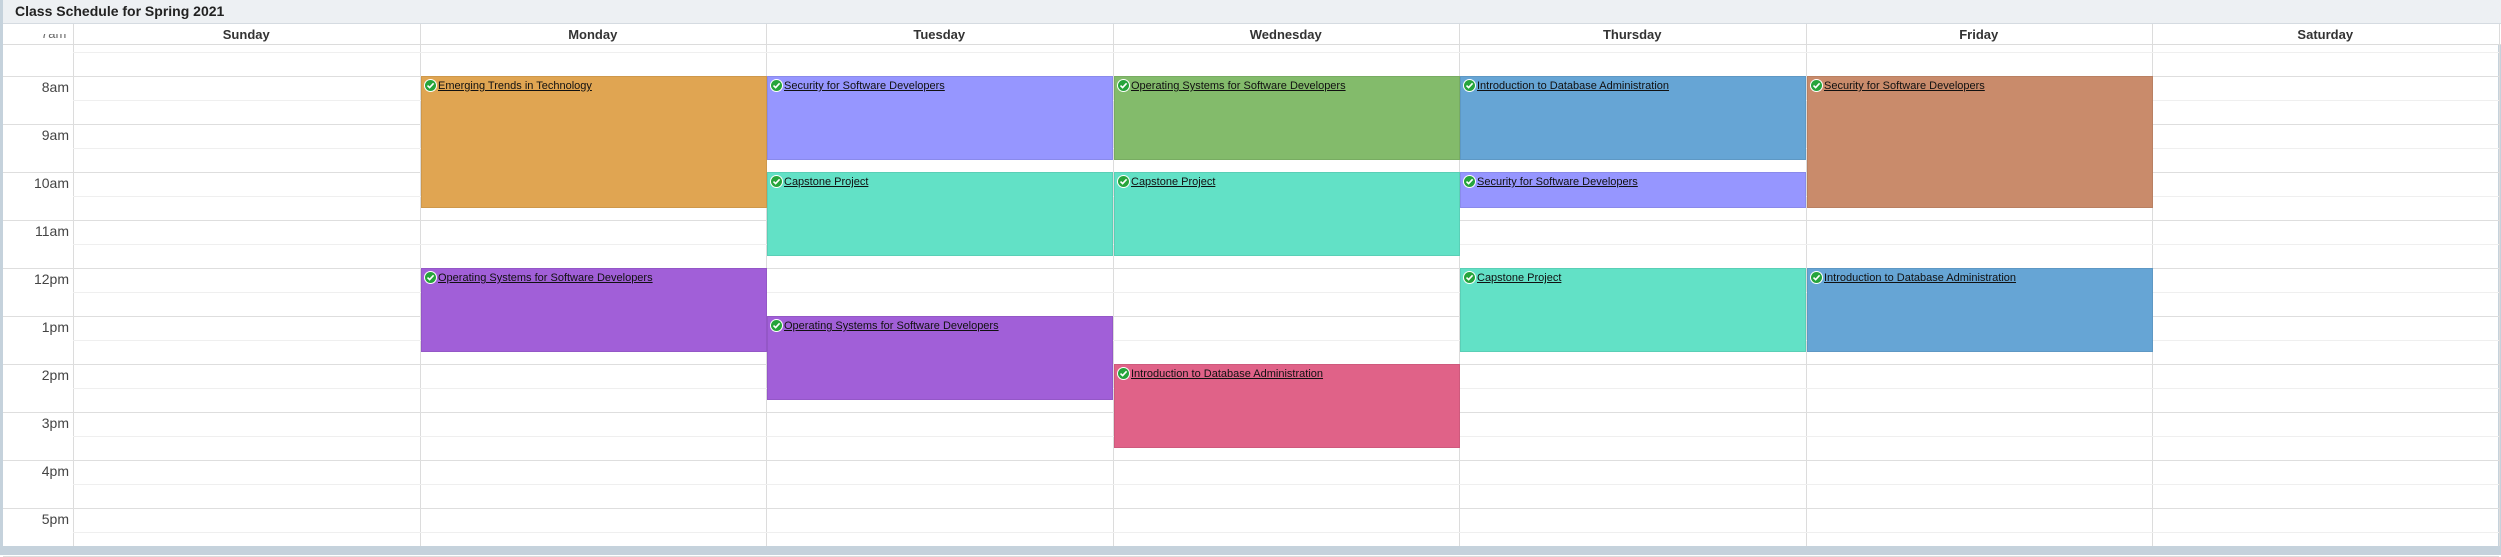 The image size is (2501, 557). Describe the element at coordinates (515, 86) in the screenshot. I see `event-title-link: Emerging Trends in Technology` at that location.